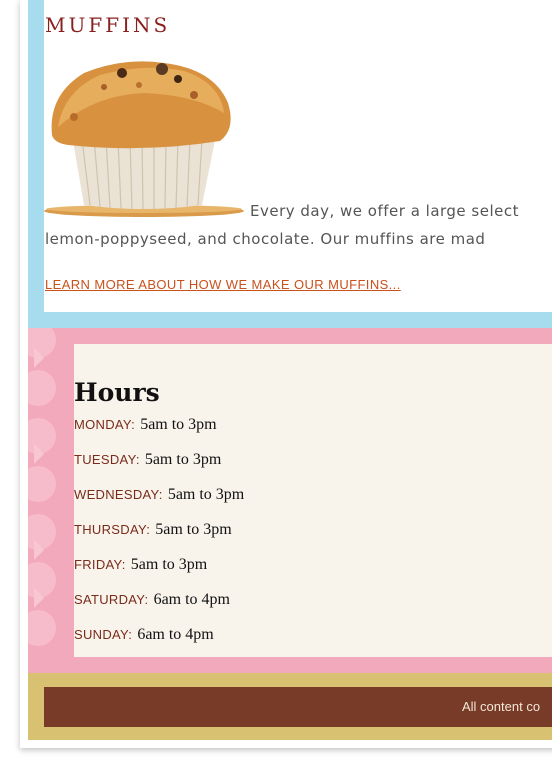 This screenshot has height=775, width=552. I want to click on hours-row-tuesday: TUESDAY: 5am to 3pm, so click(147, 459).